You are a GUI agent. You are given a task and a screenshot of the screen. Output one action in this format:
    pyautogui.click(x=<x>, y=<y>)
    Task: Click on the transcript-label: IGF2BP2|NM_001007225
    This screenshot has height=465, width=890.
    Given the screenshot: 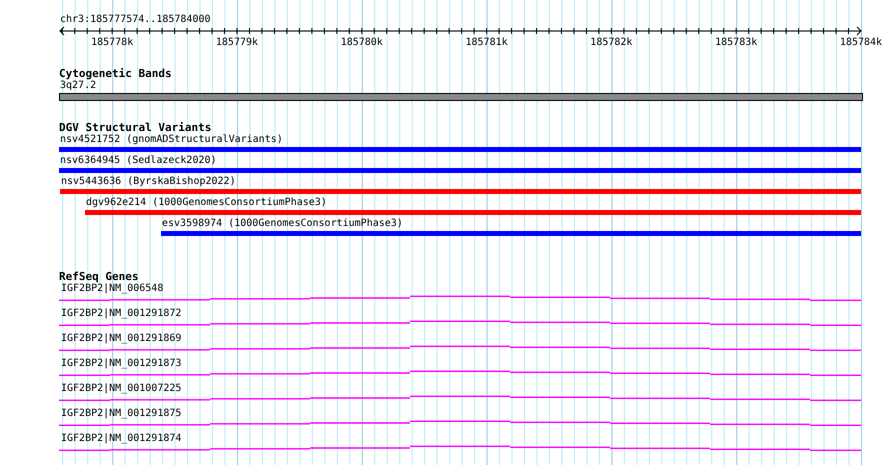 What is the action you would take?
    pyautogui.click(x=121, y=389)
    